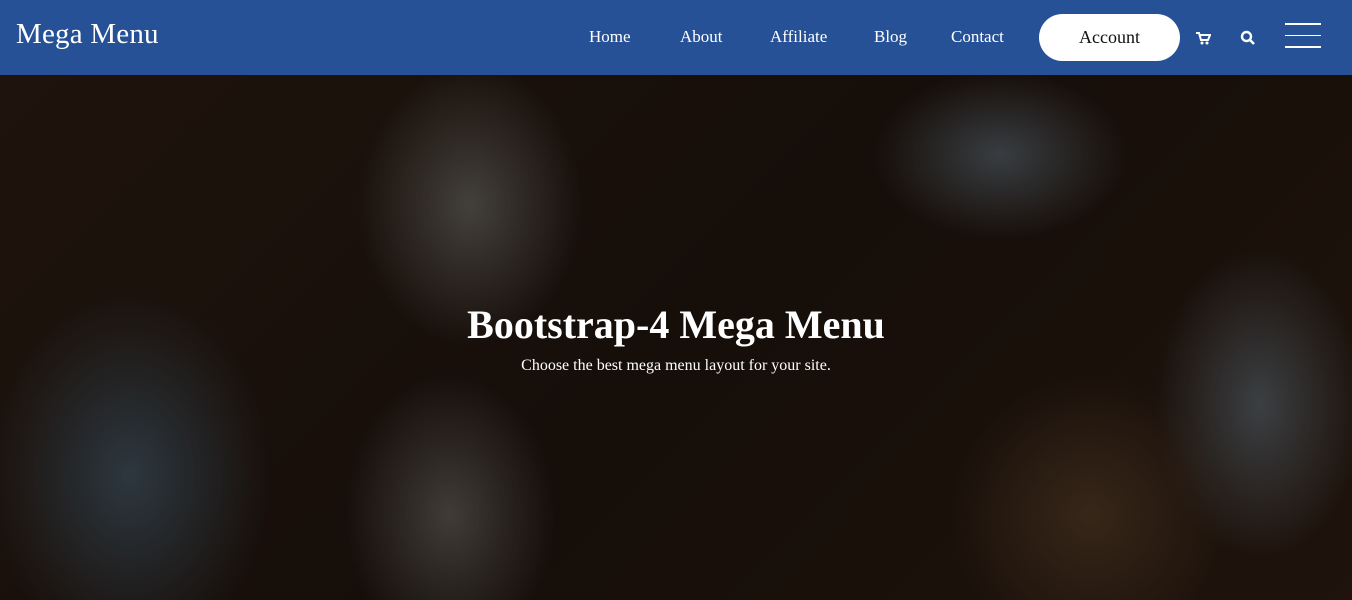 This screenshot has height=600, width=1352. I want to click on nav-affiliate: Affiliate, so click(798, 37).